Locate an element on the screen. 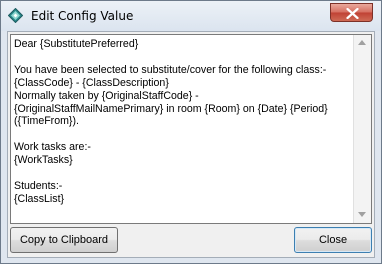  close-button: Close is located at coordinates (333, 240).